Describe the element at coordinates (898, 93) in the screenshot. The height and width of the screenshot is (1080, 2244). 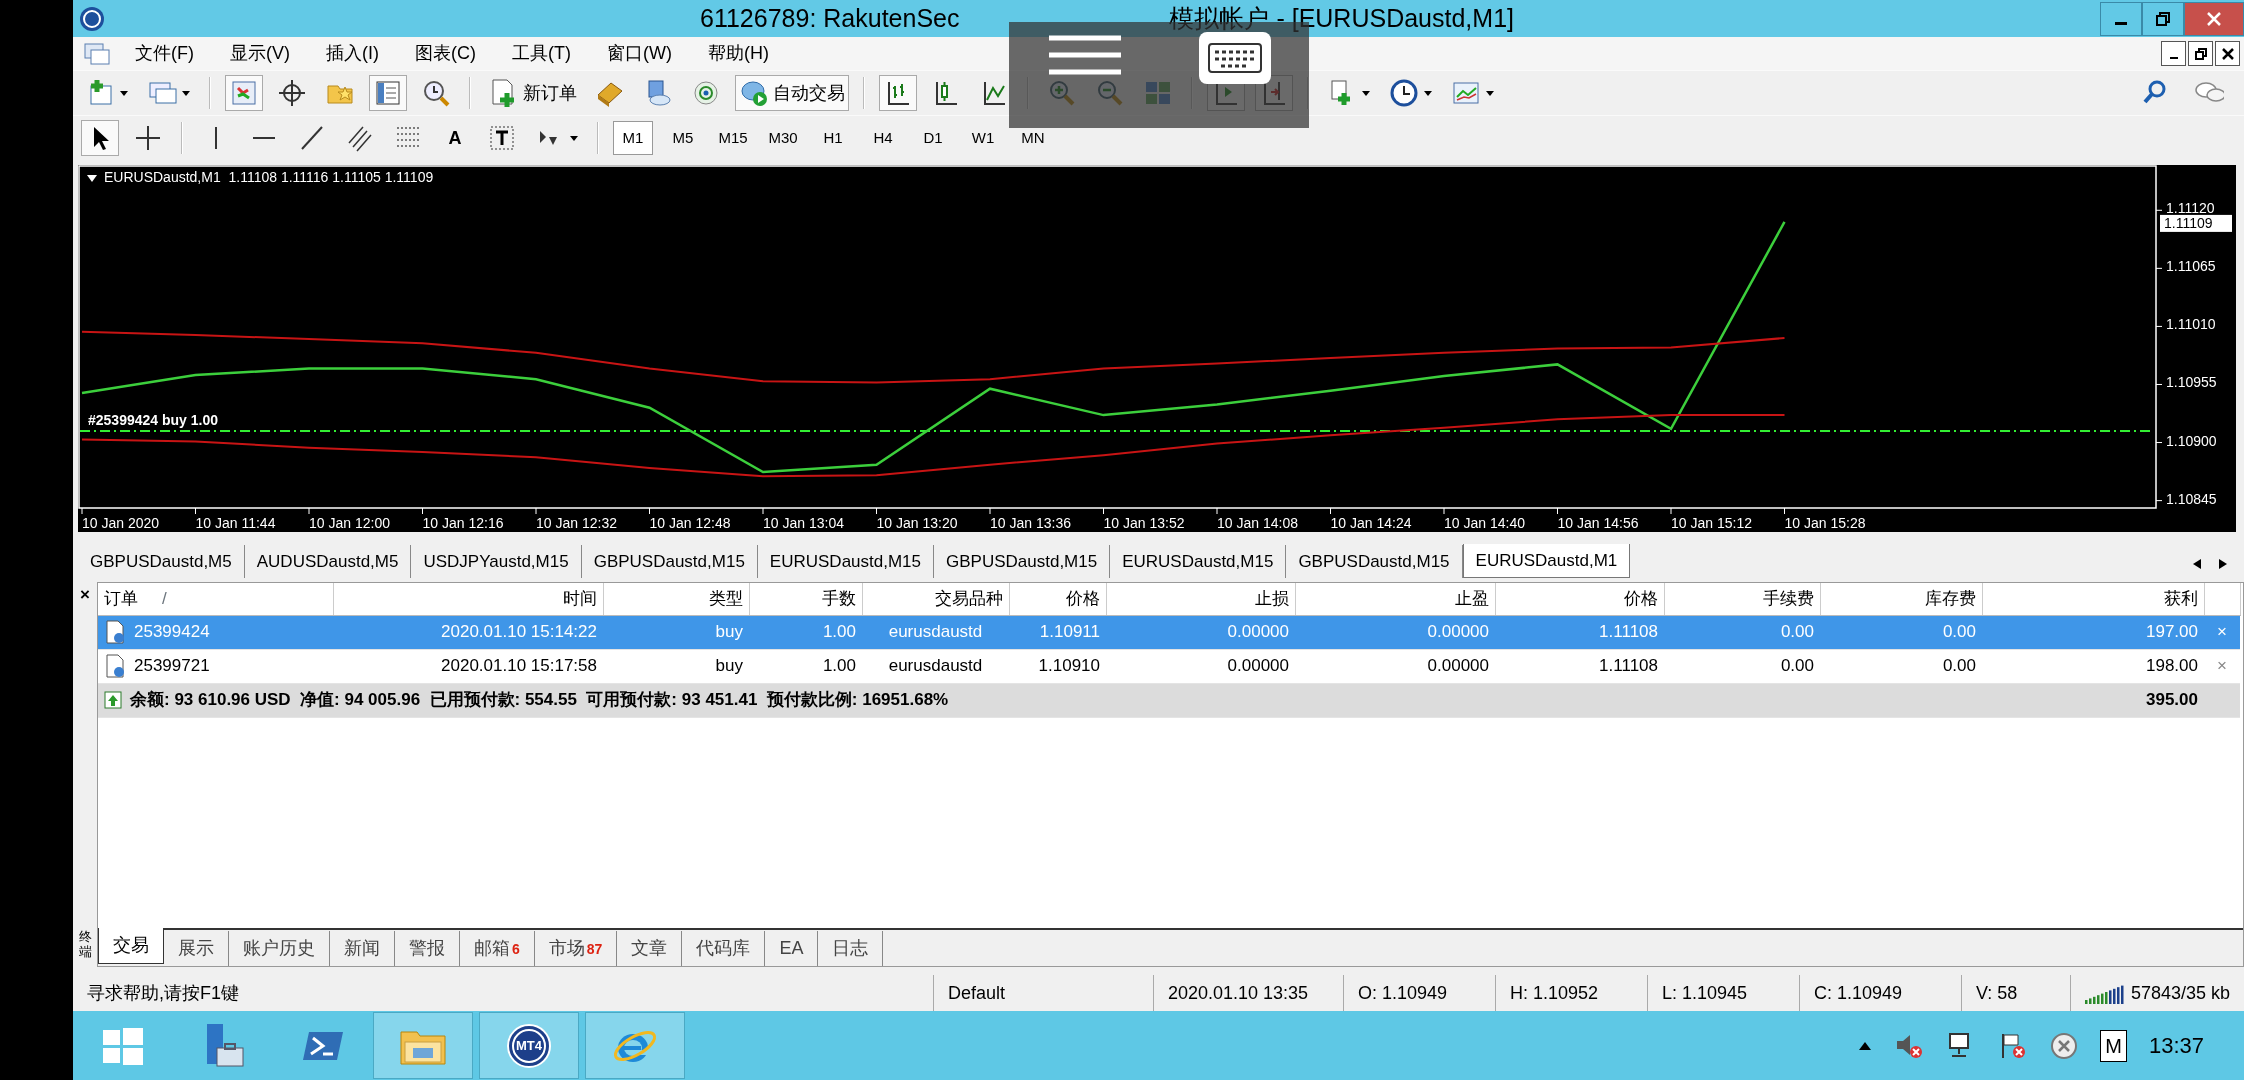
I see `bar-chart-icon` at that location.